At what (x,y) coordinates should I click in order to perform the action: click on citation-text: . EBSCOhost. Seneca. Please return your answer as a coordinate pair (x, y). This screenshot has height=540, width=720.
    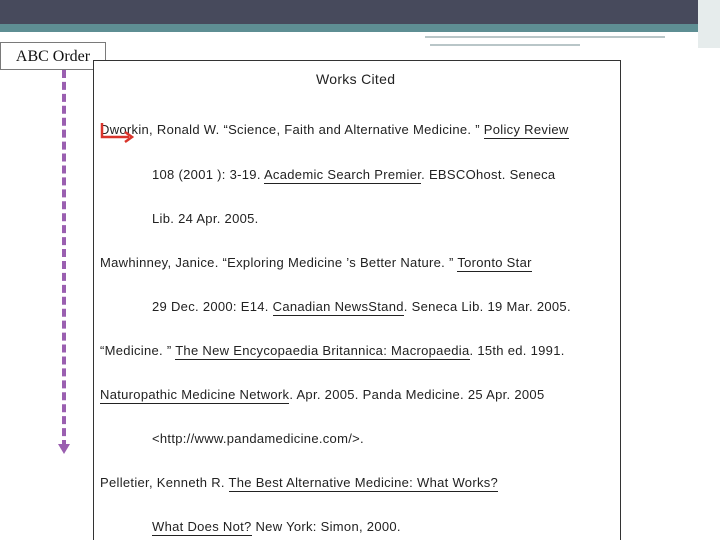
    Looking at the image, I should click on (488, 174).